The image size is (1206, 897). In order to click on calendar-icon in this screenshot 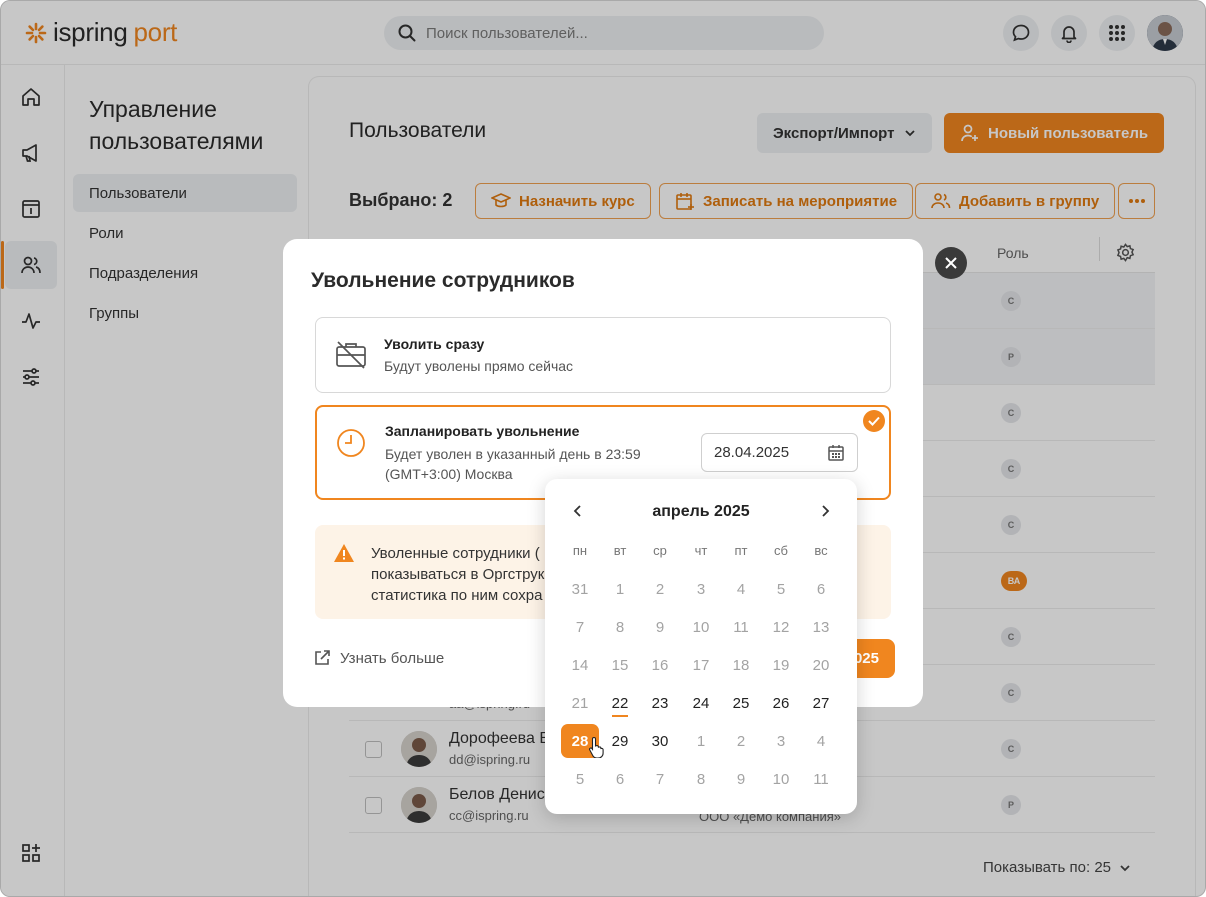, I will do `click(836, 453)`.